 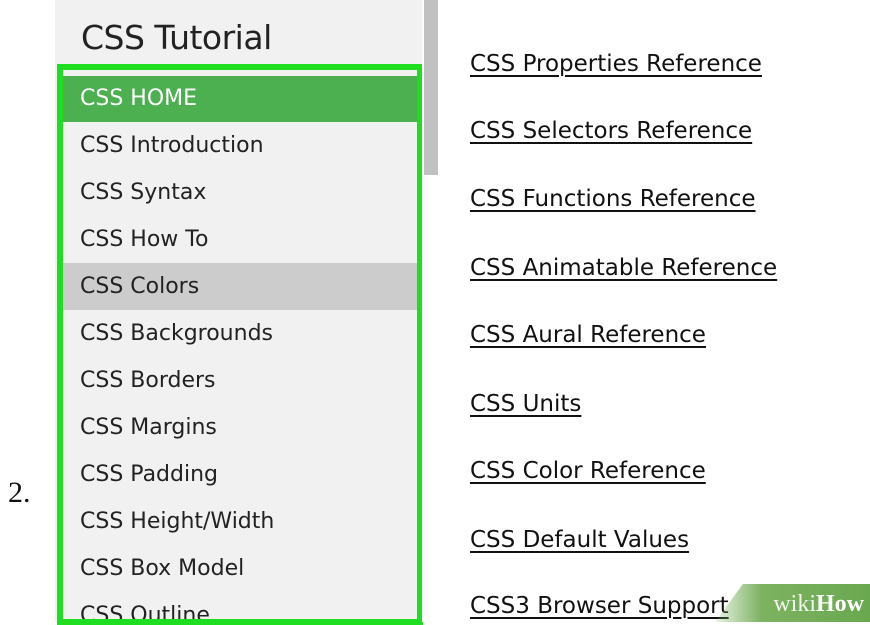 What do you see at coordinates (588, 471) in the screenshot?
I see `link-css-color-reference: CSS Color Reference` at bounding box center [588, 471].